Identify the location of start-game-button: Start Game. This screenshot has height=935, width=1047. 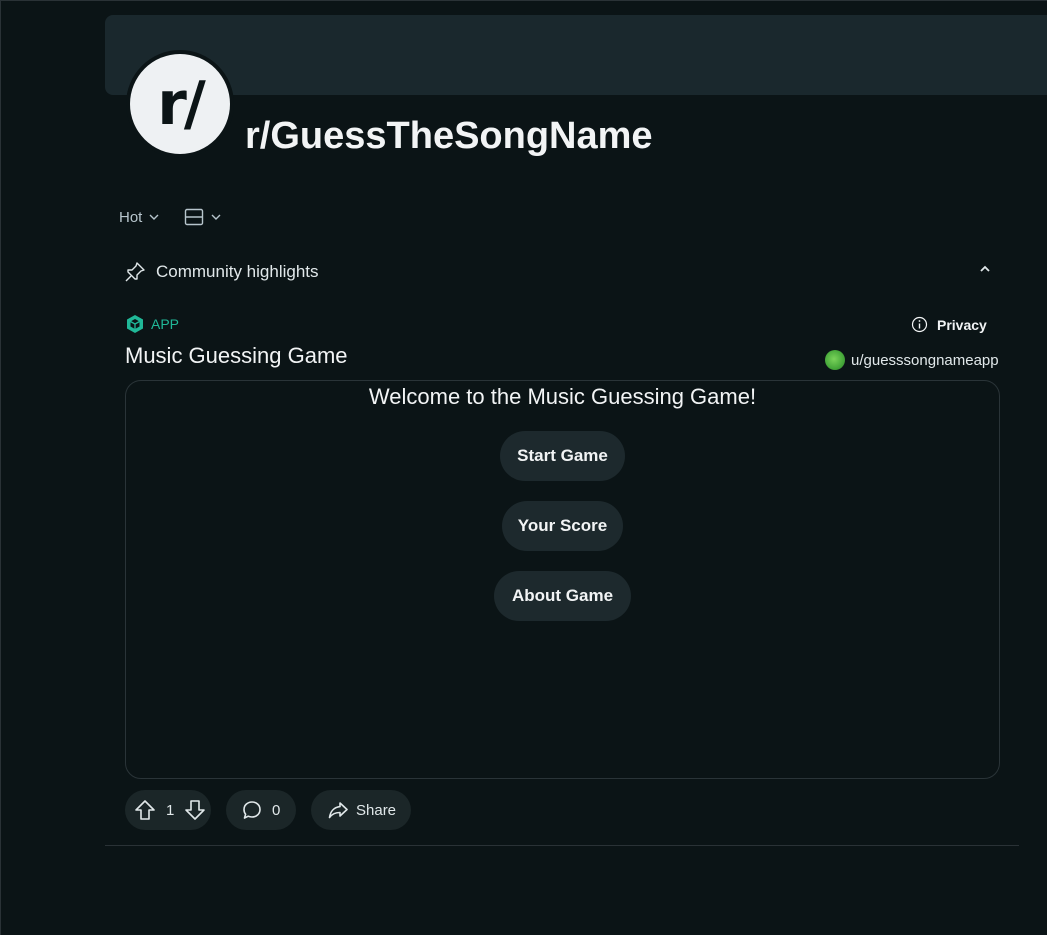
(562, 456).